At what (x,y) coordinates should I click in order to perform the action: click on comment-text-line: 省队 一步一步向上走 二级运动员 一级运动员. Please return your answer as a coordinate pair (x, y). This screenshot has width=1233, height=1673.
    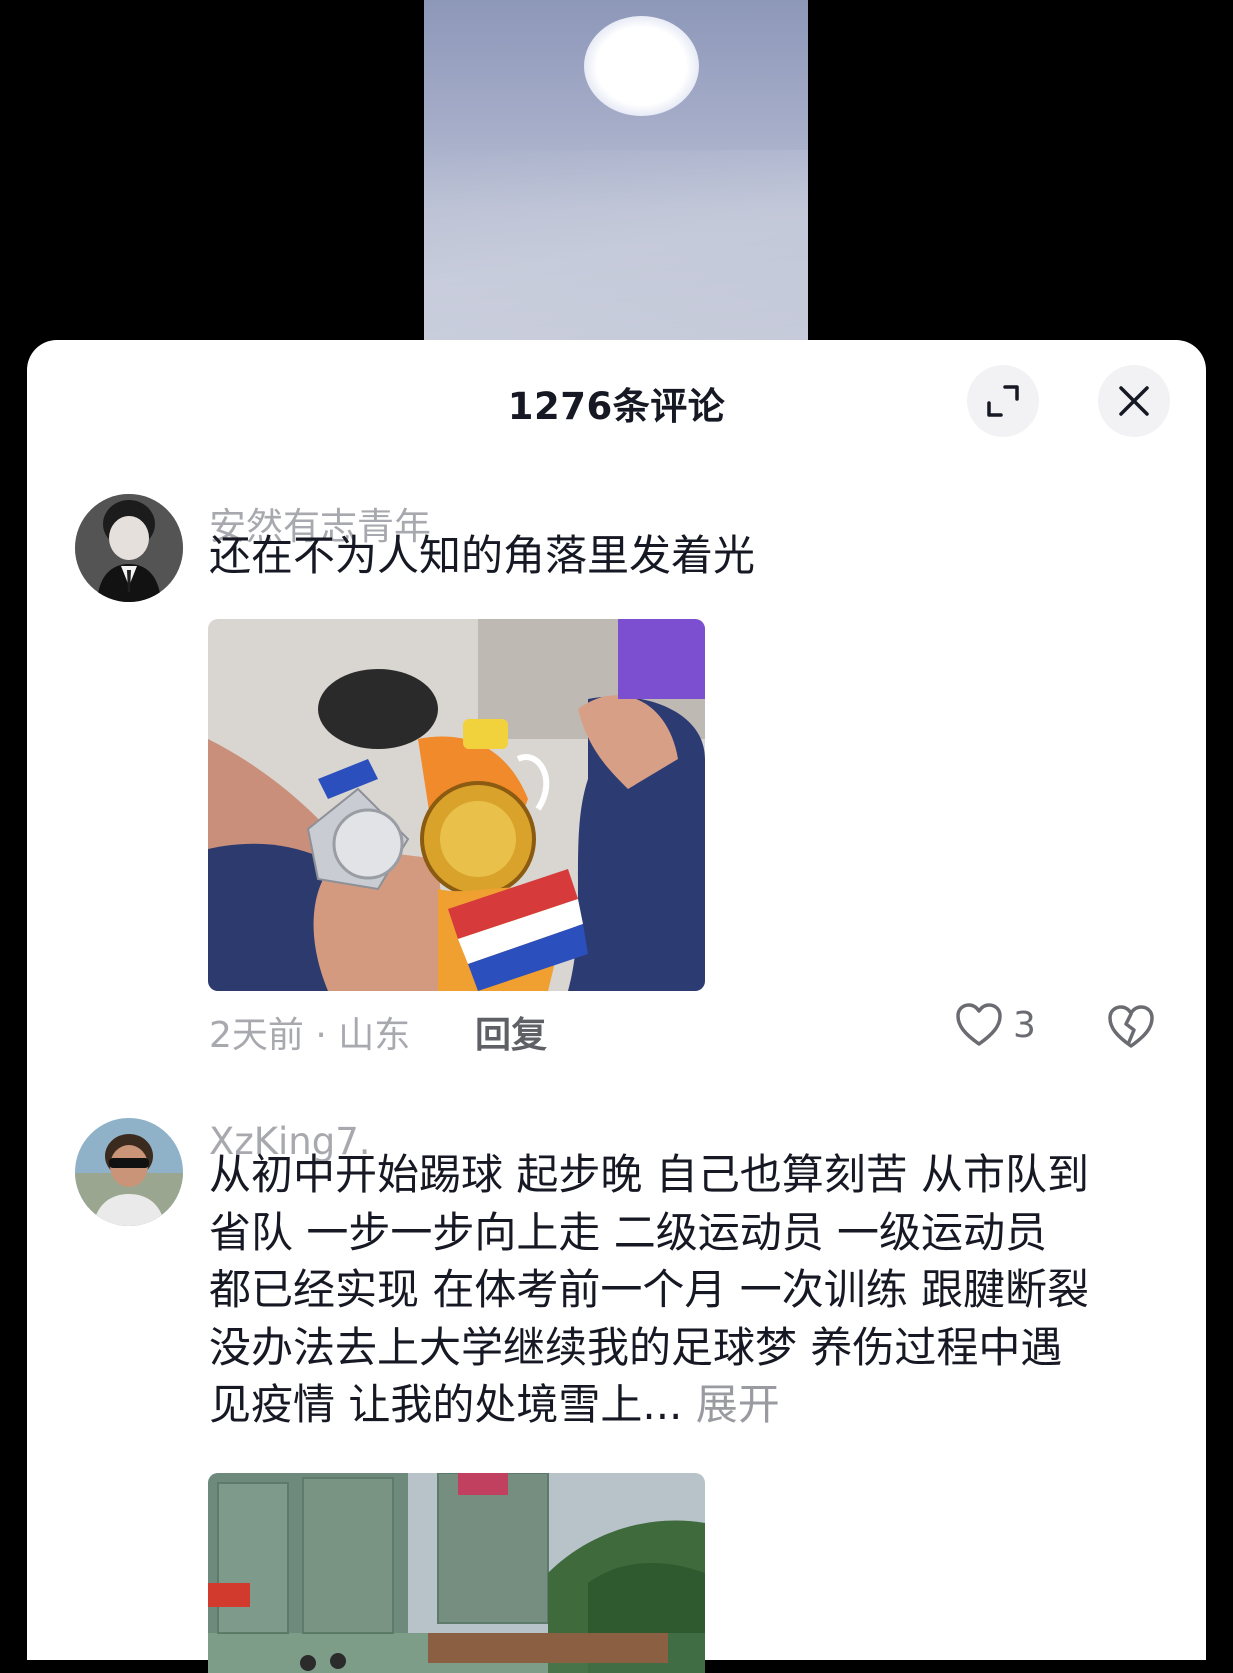
    Looking at the image, I should click on (628, 1232).